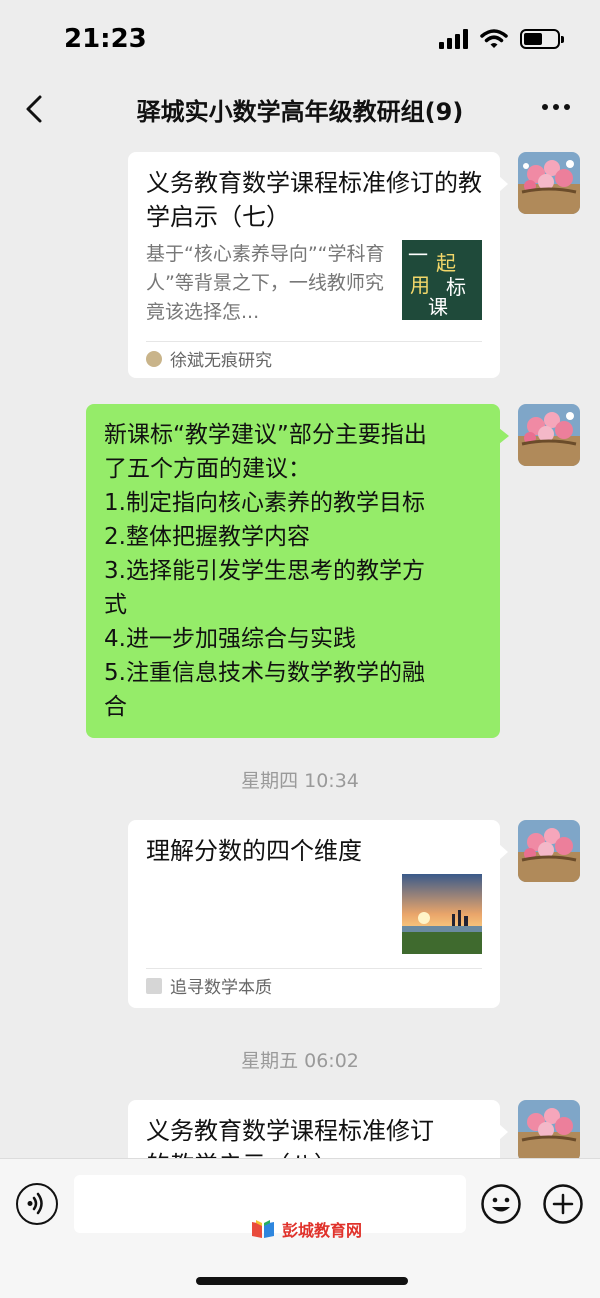 The width and height of the screenshot is (600, 1298). I want to click on message-line: 了五个方面的建议：, so click(207, 469).